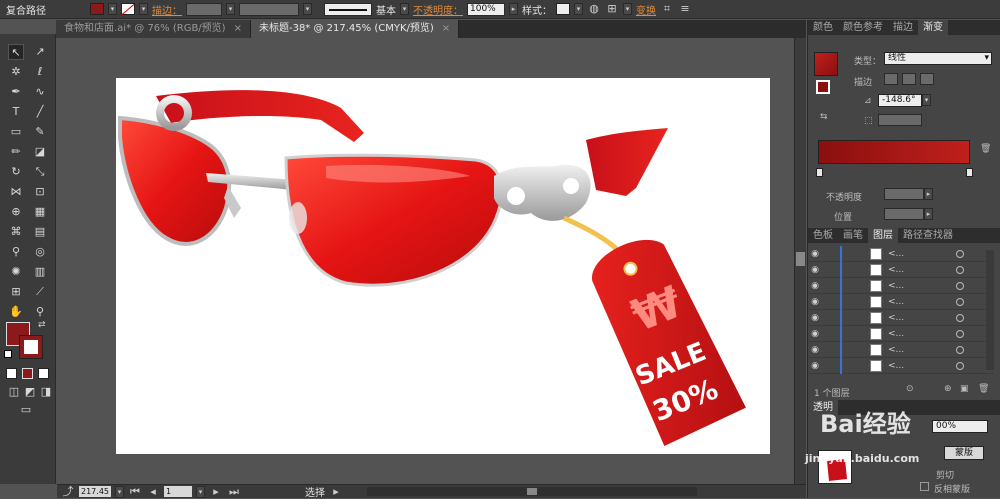 The image size is (1000, 499). Describe the element at coordinates (40, 52) in the screenshot. I see `direct-selection-tool-icon: ↗` at that location.